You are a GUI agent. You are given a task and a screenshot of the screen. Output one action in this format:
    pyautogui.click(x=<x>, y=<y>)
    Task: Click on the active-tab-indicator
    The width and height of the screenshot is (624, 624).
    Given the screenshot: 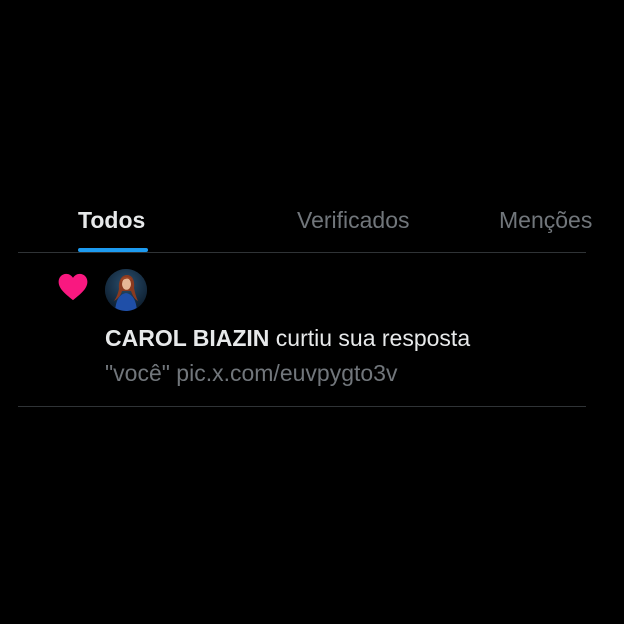 What is the action you would take?
    pyautogui.click(x=113, y=250)
    